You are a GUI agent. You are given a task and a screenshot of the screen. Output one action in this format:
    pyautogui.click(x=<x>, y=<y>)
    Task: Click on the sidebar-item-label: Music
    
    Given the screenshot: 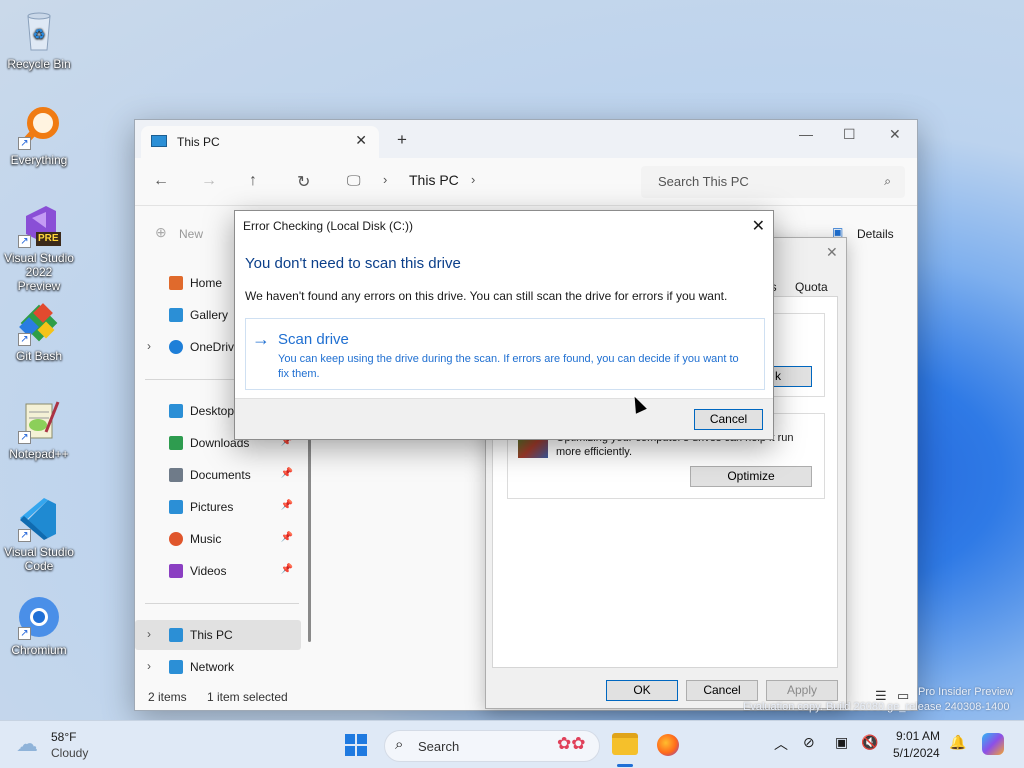 What is the action you would take?
    pyautogui.click(x=206, y=539)
    